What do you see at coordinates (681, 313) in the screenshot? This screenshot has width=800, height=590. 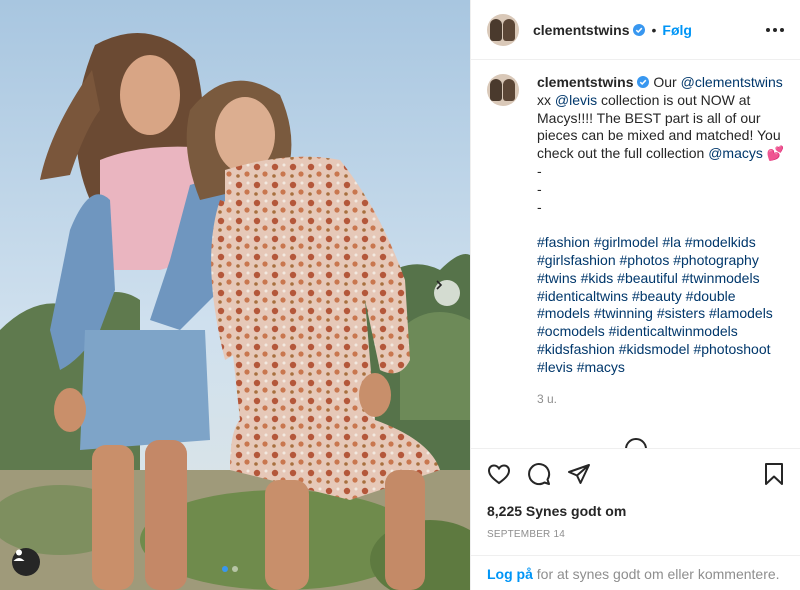 I see `hashtag-link: #sisters` at bounding box center [681, 313].